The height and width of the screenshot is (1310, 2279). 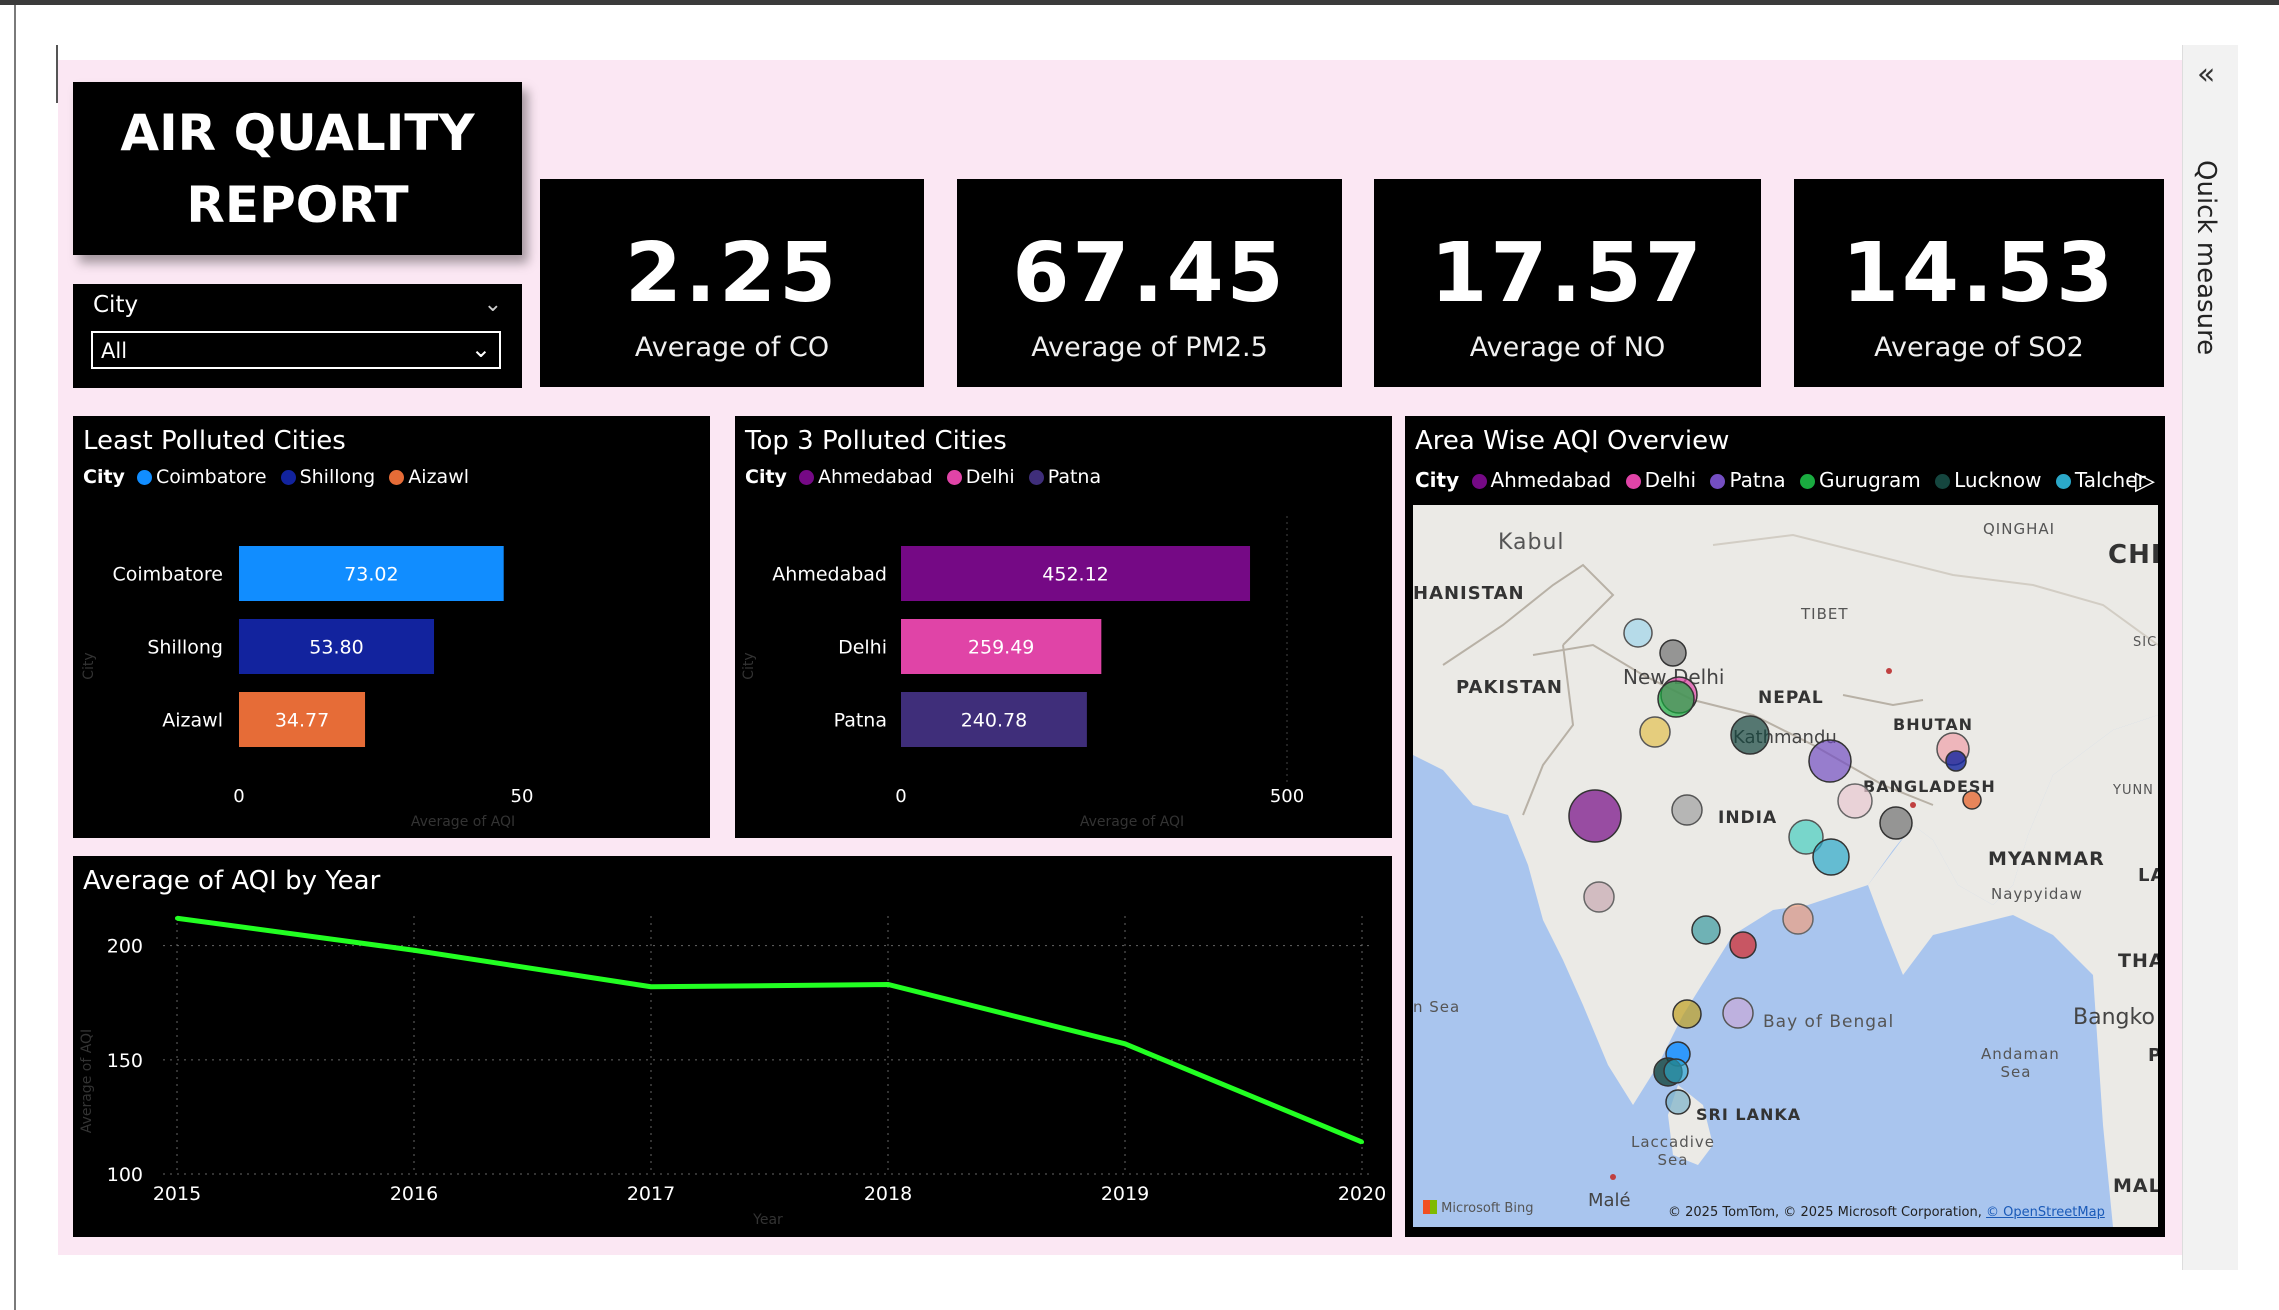 What do you see at coordinates (167, 575) in the screenshot?
I see `category-label: Coimbatore` at bounding box center [167, 575].